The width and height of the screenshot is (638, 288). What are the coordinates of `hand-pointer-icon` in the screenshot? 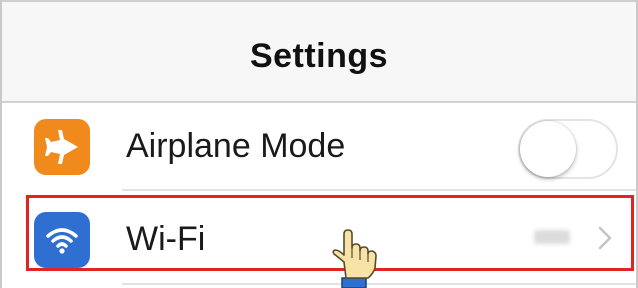 It's located at (354, 258).